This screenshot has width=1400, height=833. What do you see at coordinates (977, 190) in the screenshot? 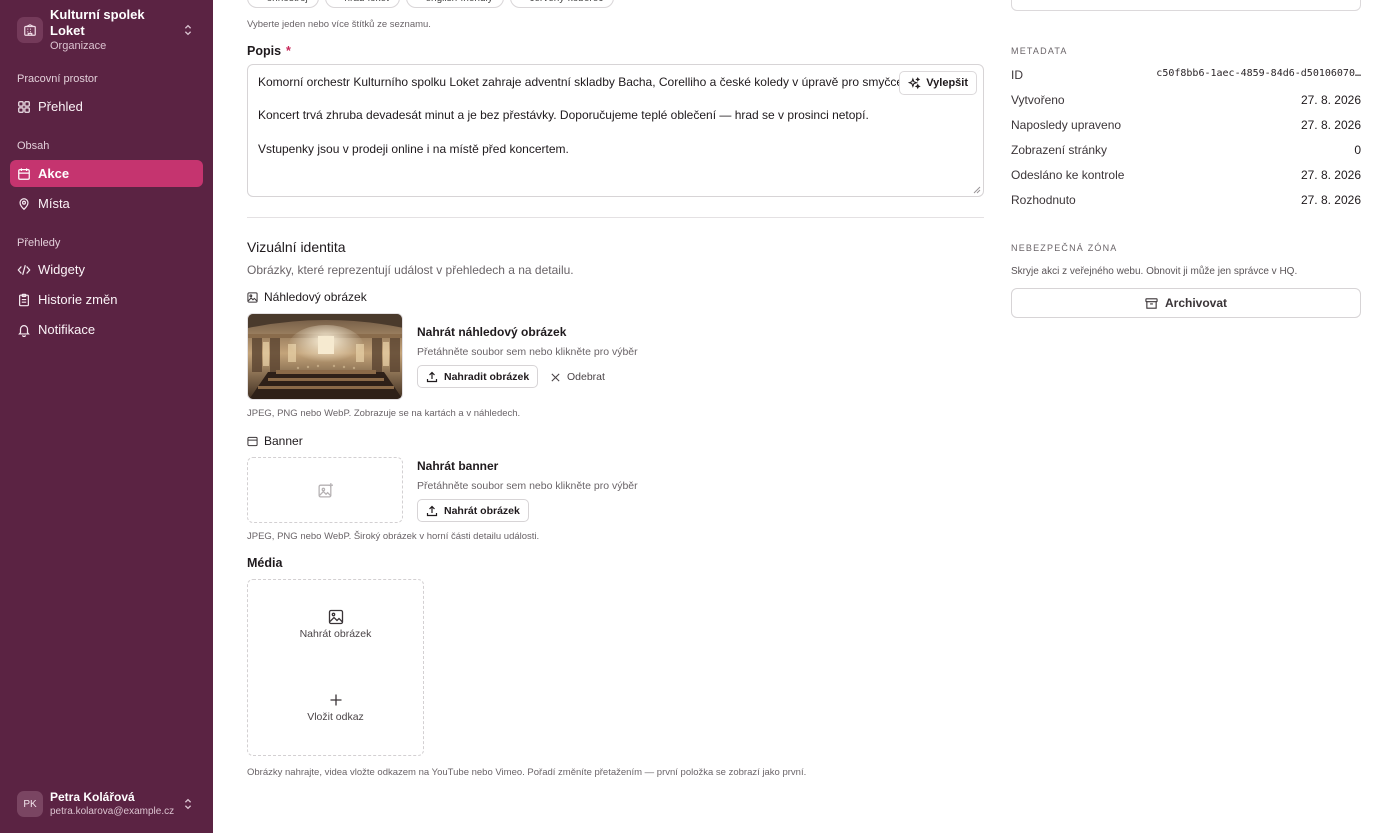
I see `resize-handle-icon` at bounding box center [977, 190].